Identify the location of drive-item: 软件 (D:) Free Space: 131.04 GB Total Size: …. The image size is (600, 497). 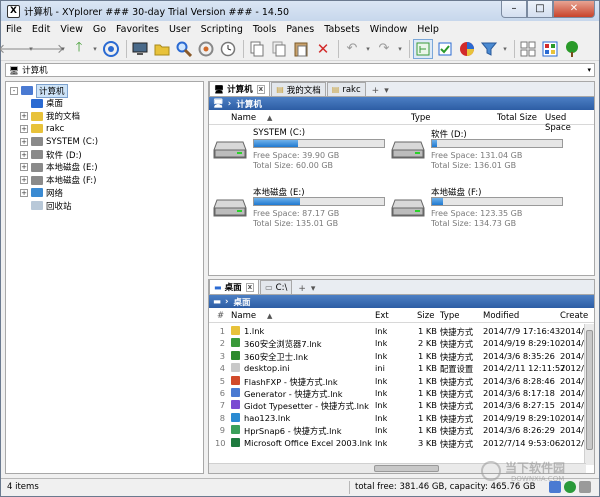
(479, 149).